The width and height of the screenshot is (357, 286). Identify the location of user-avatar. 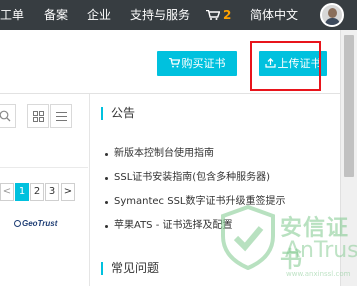
(332, 15).